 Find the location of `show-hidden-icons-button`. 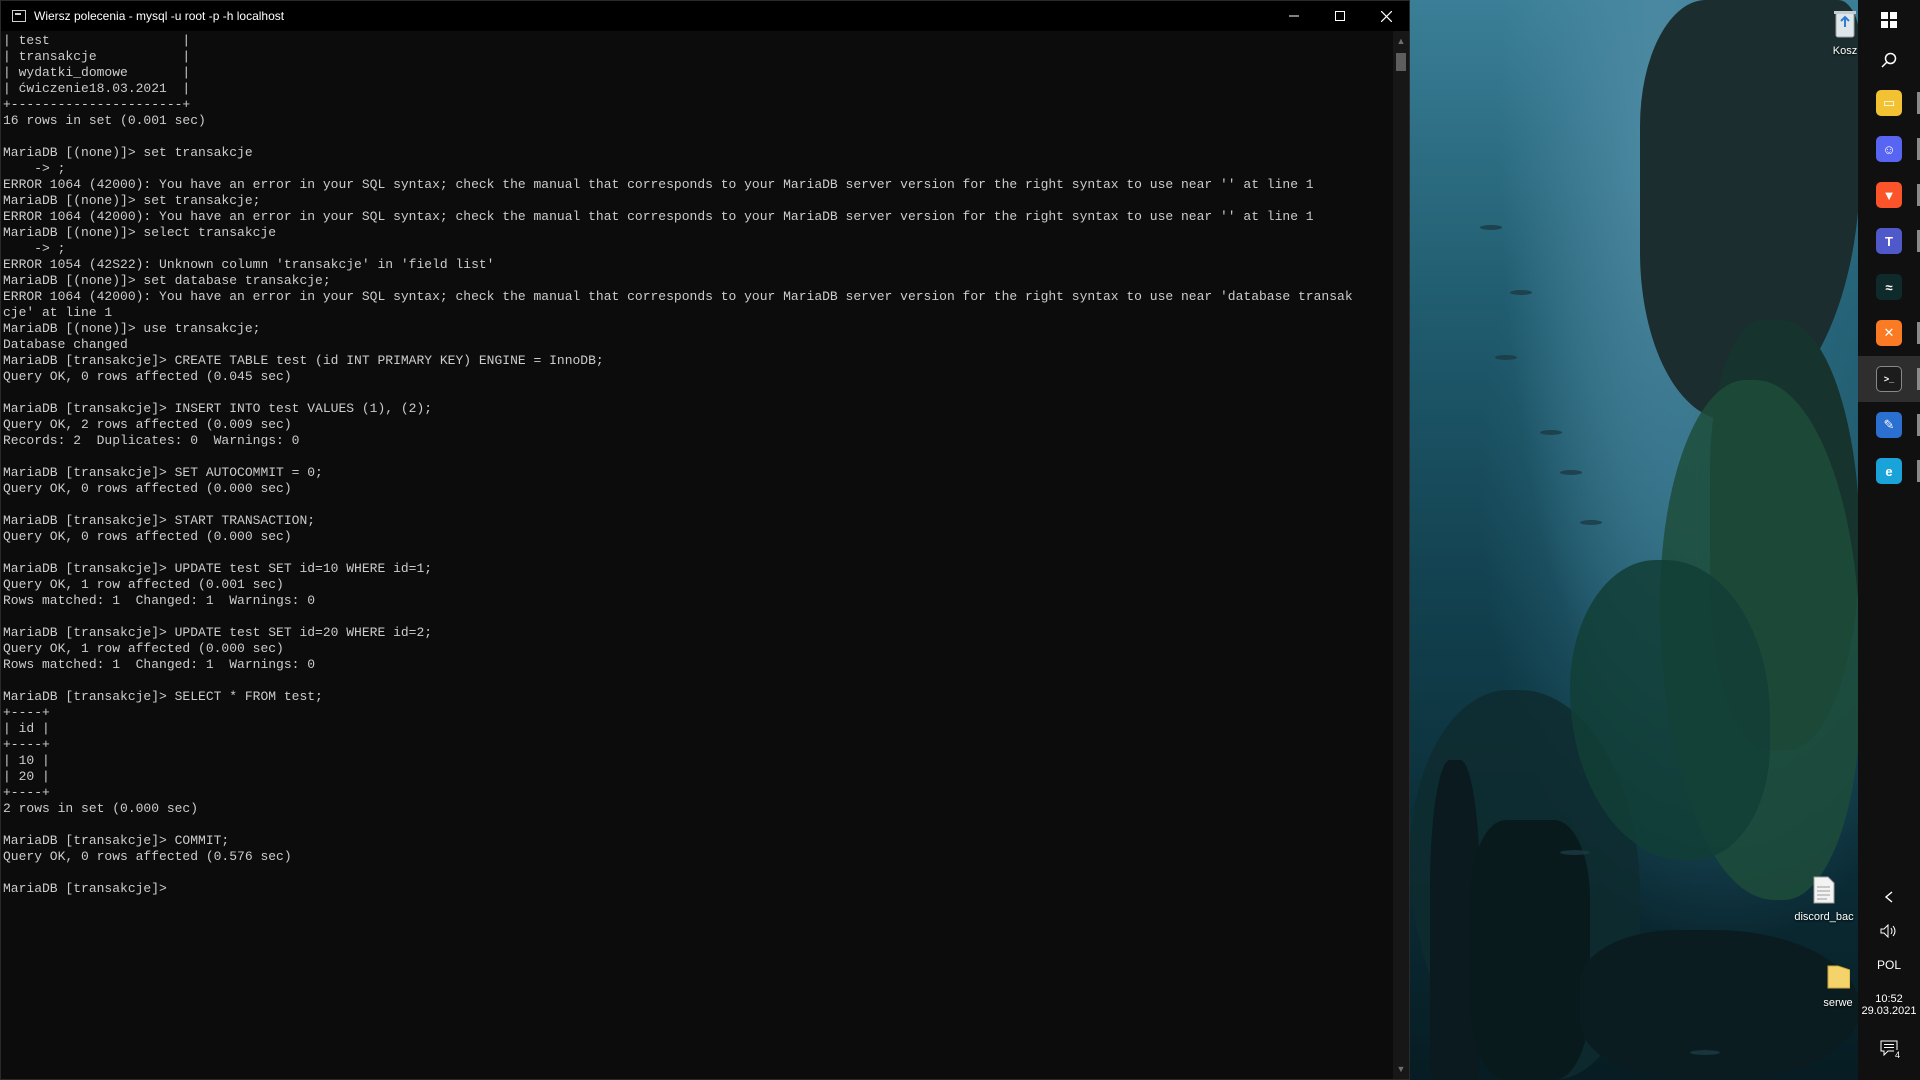

show-hidden-icons-button is located at coordinates (1889, 897).